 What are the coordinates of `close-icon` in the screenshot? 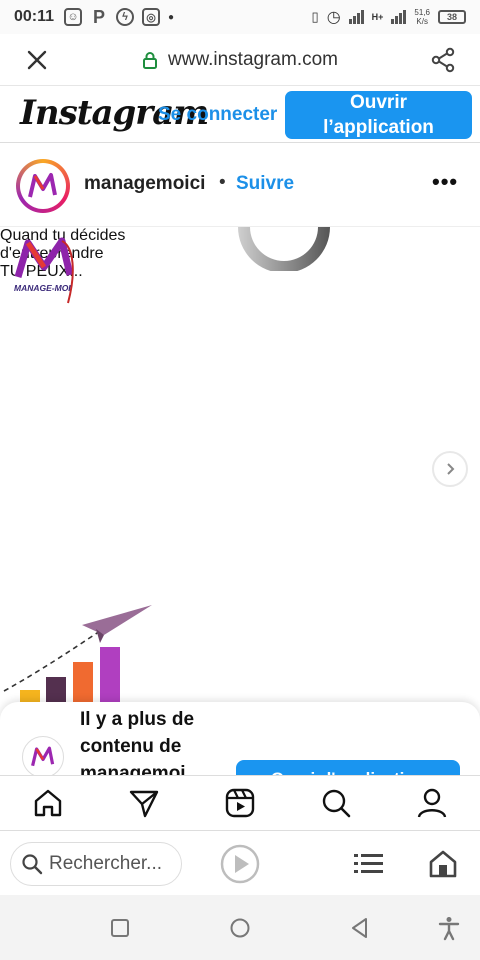 It's located at (37, 59).